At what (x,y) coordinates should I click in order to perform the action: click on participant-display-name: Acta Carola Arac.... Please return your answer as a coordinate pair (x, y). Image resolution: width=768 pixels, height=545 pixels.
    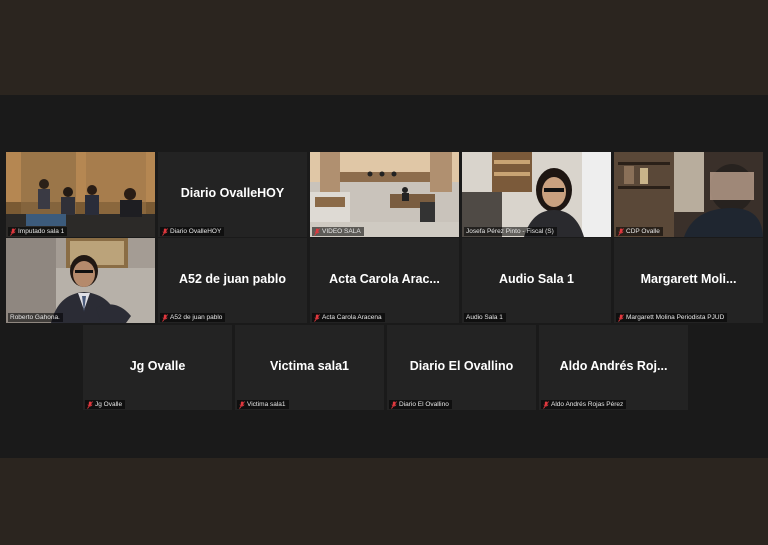
    Looking at the image, I should click on (384, 279).